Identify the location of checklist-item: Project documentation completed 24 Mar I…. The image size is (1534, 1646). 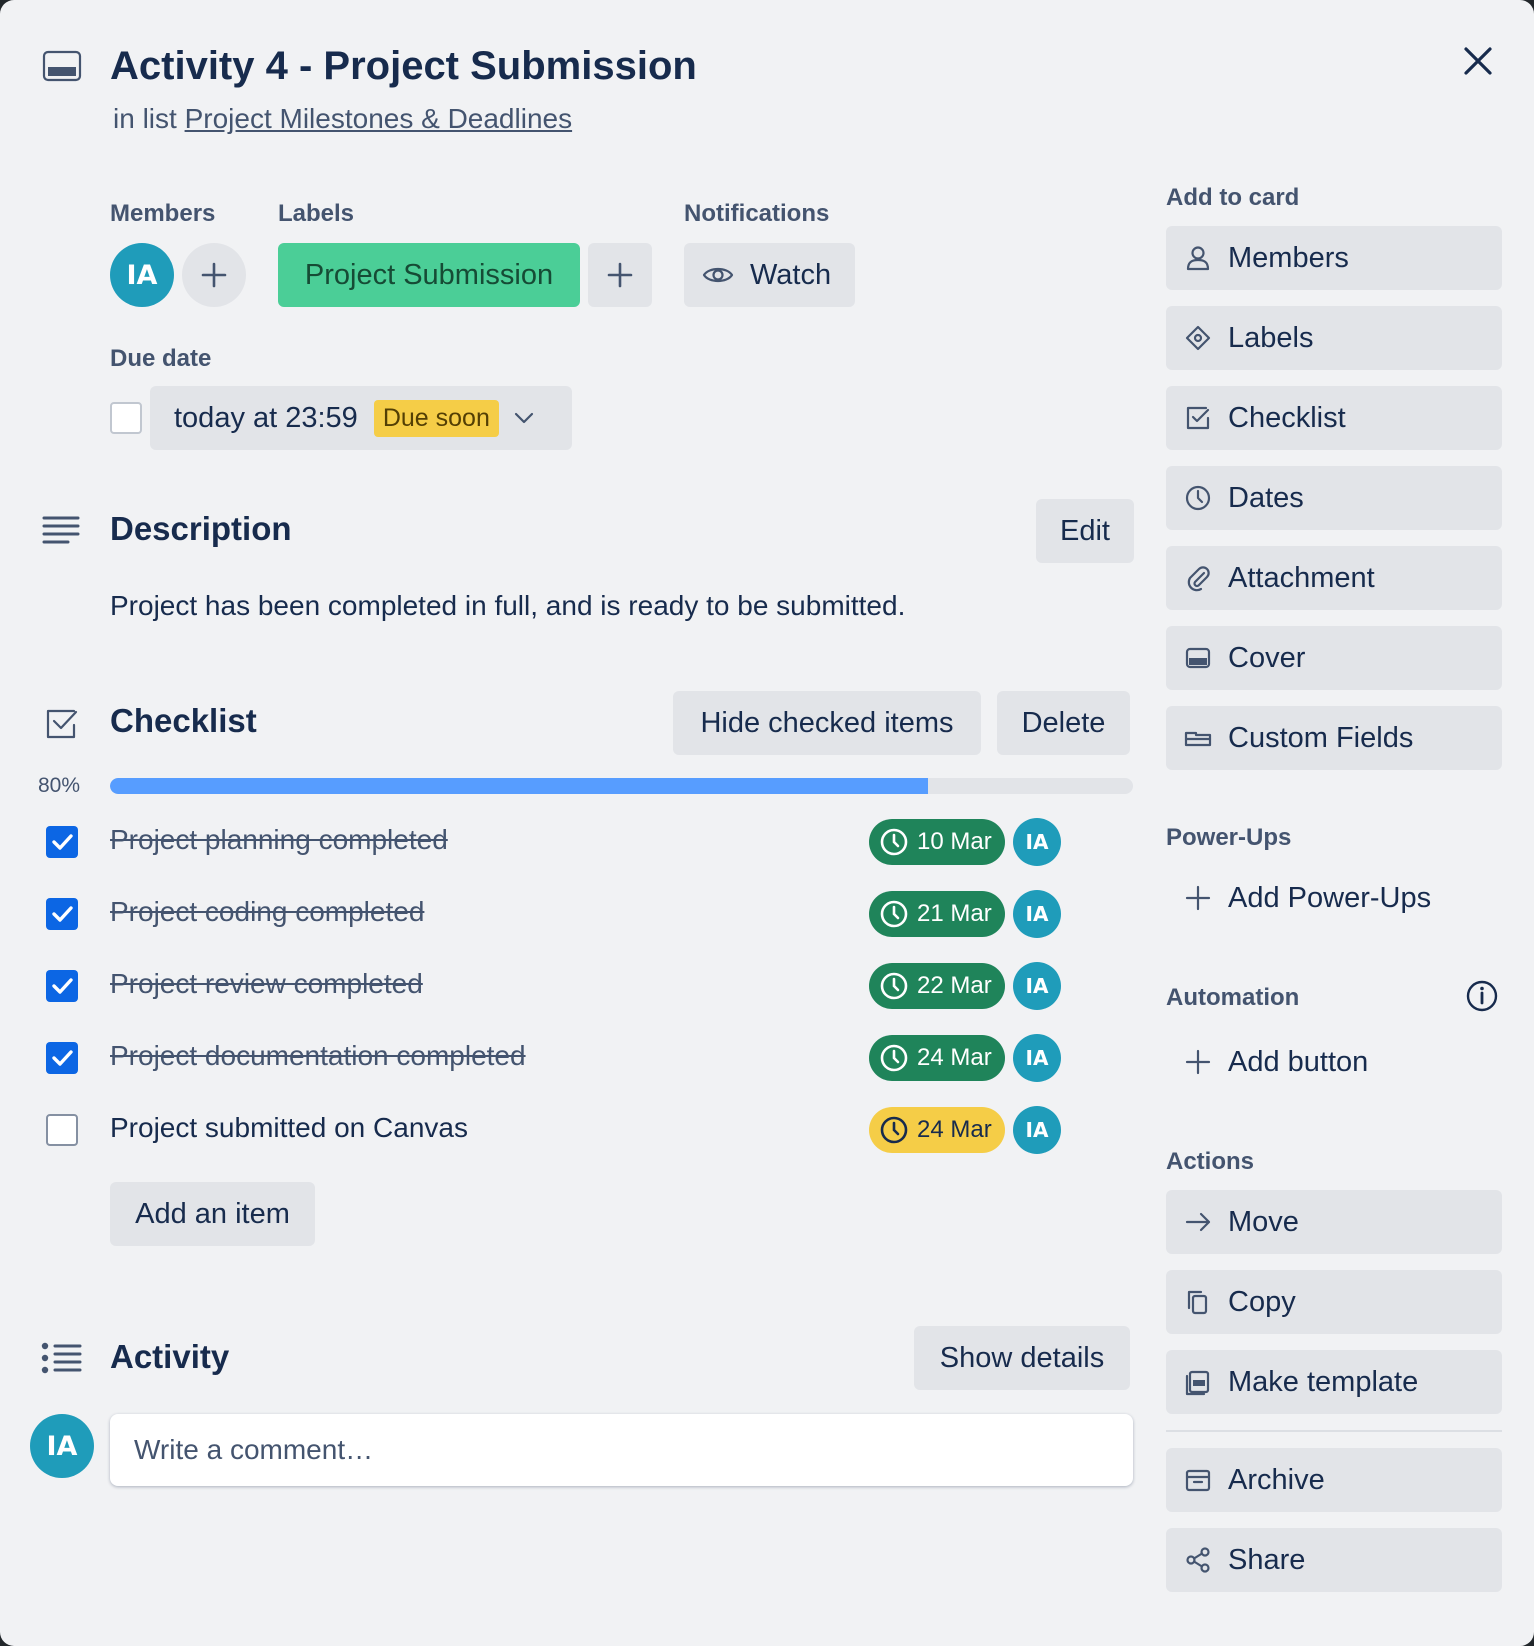
(570, 1058).